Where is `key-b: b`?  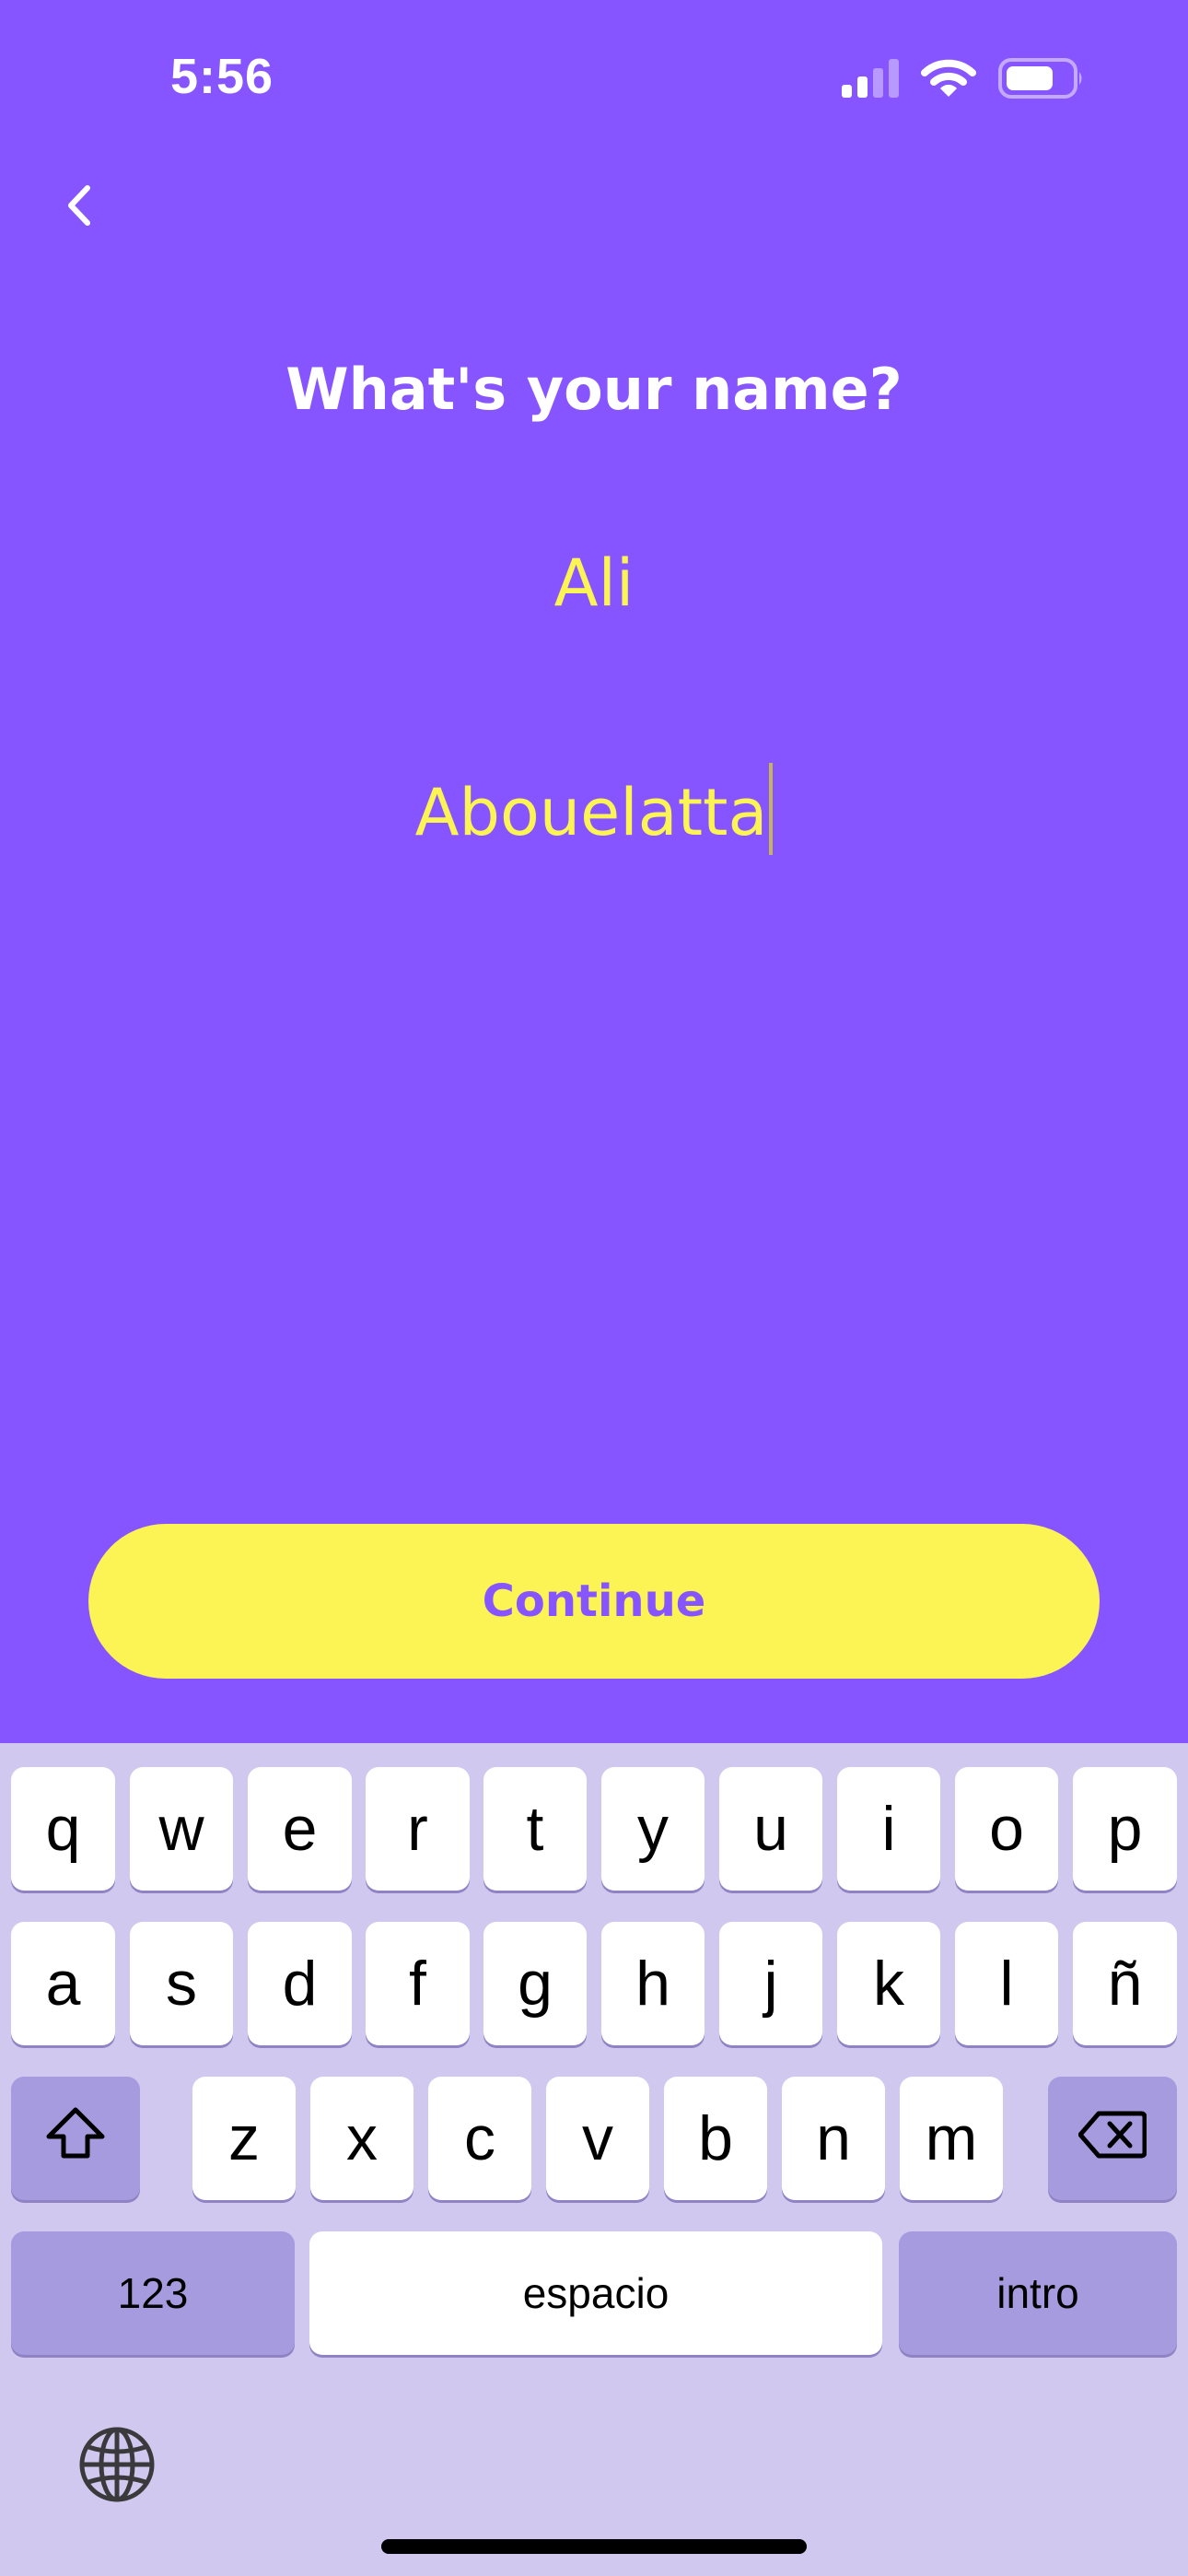 key-b: b is located at coordinates (715, 2138).